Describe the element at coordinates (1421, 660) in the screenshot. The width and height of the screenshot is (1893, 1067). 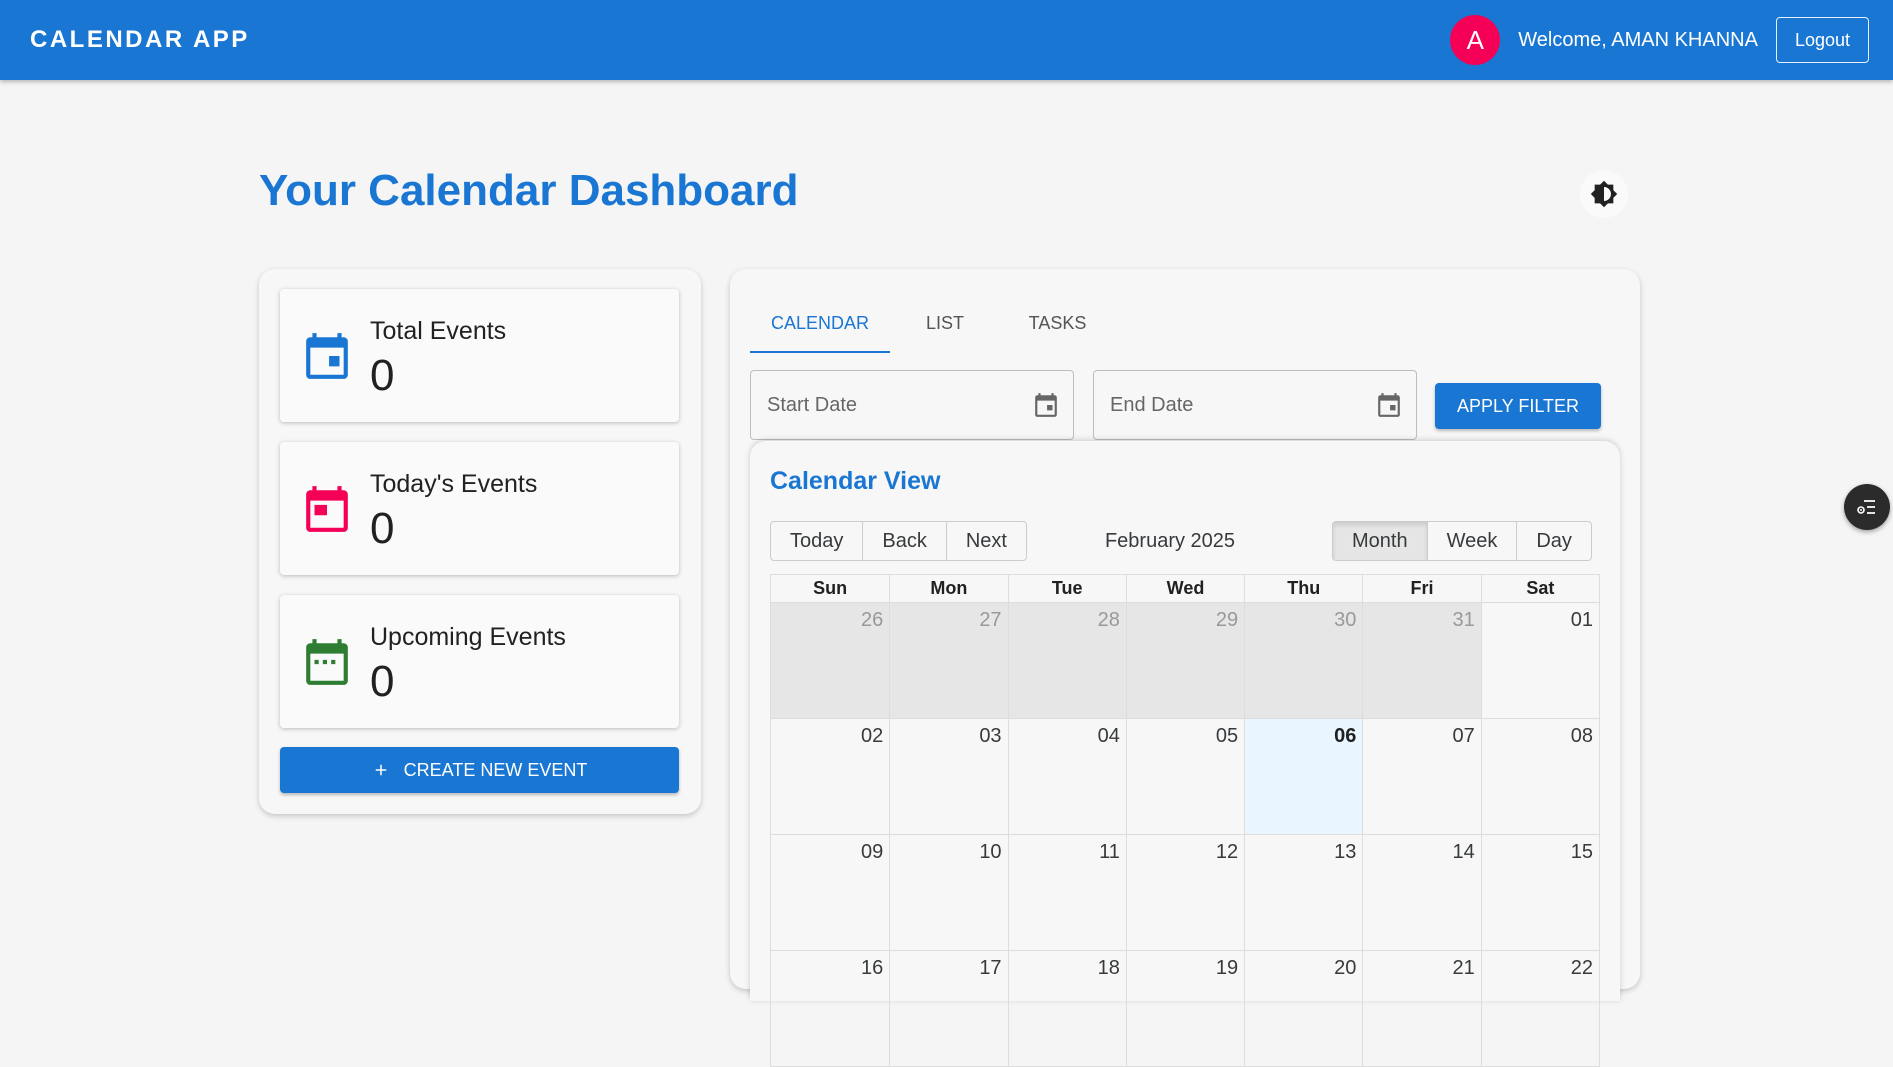
I see `day-cell: 31` at that location.